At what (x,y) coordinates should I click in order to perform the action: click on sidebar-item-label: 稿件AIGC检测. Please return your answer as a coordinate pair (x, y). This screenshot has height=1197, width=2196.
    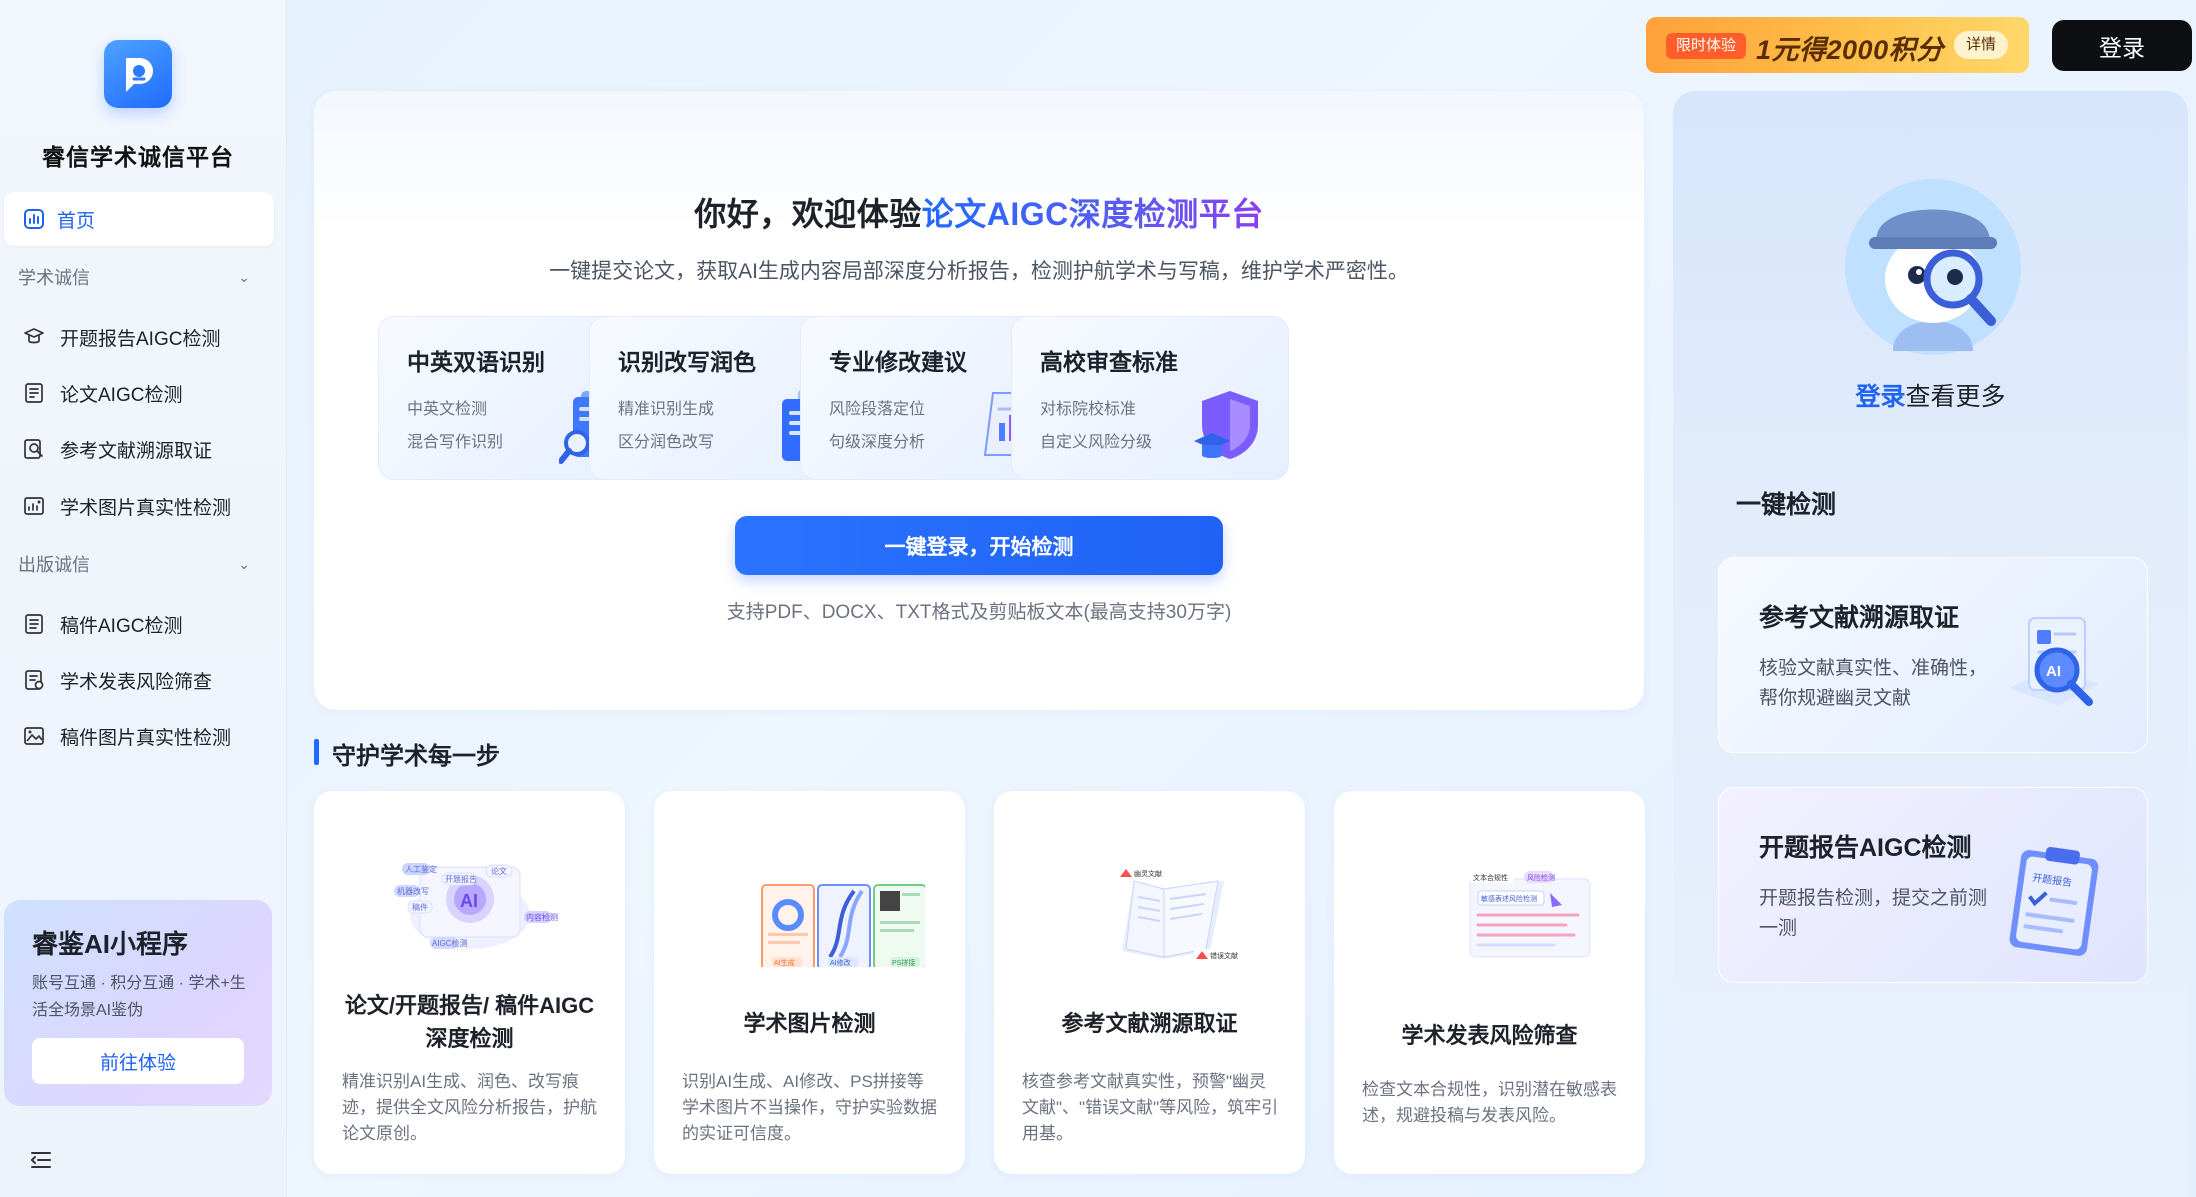
    Looking at the image, I should click on (121, 626).